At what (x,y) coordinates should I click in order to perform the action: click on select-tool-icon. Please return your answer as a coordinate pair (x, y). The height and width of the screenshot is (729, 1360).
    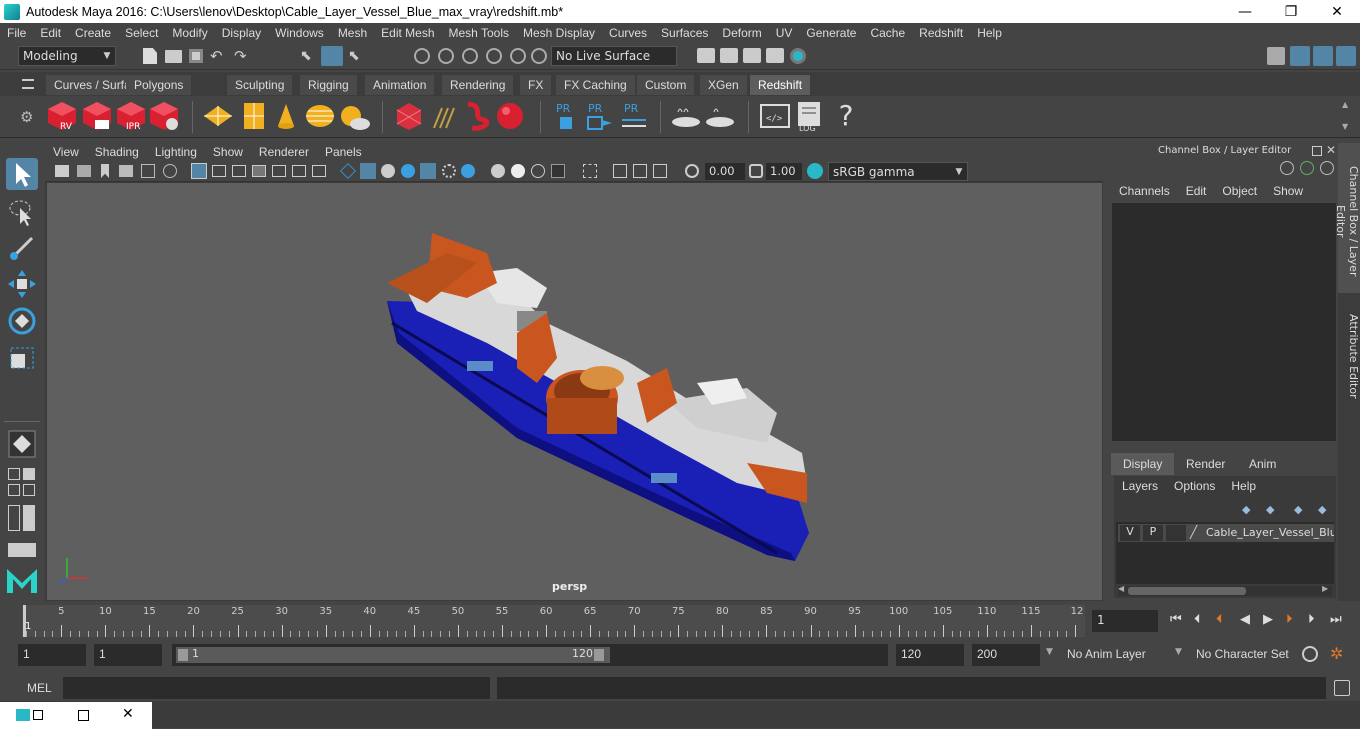
    Looking at the image, I should click on (22, 174).